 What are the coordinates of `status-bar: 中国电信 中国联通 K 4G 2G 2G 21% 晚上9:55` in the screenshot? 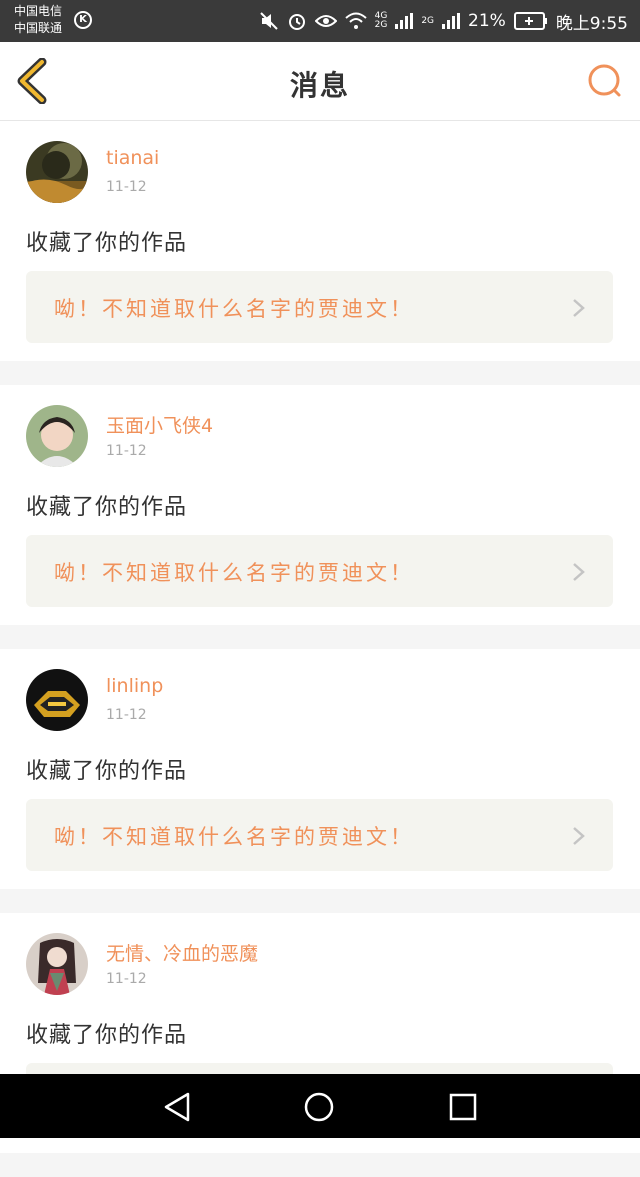 It's located at (320, 21).